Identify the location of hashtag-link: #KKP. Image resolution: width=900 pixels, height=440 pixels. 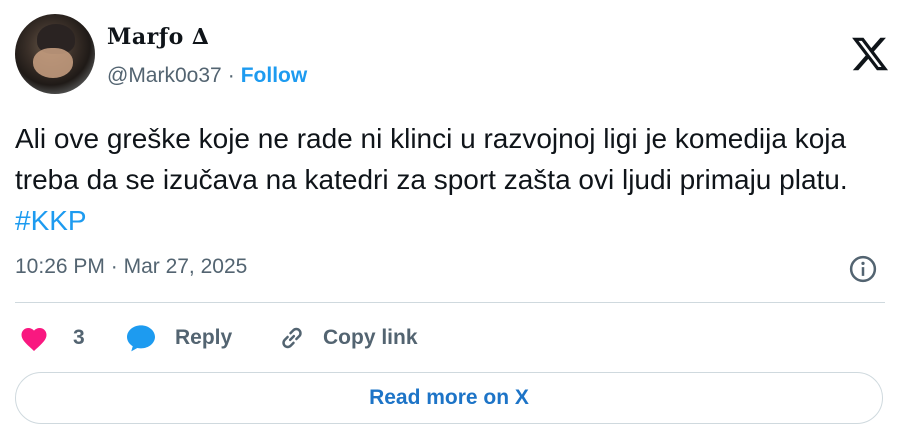
(51, 220).